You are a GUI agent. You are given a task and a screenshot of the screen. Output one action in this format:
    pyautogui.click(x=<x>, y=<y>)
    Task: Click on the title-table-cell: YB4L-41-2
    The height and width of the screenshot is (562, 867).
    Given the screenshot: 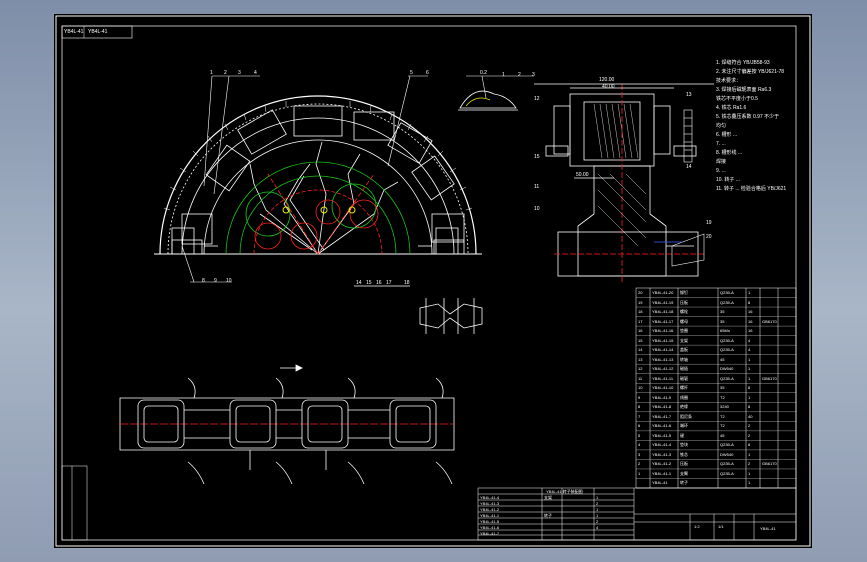 What is the action you would take?
    pyautogui.click(x=490, y=509)
    